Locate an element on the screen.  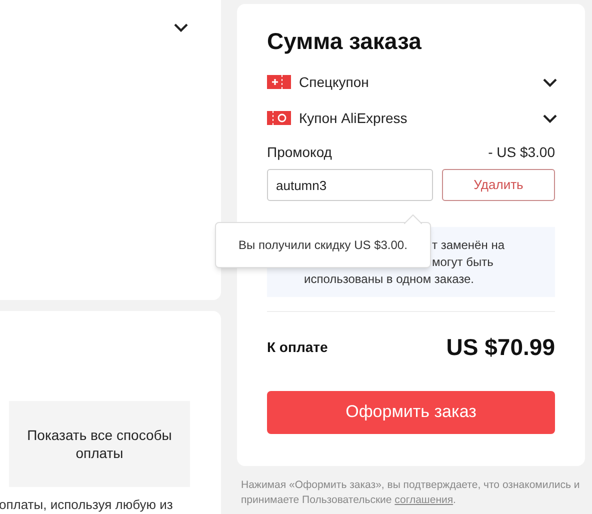
coupon-label: Спецкупон is located at coordinates (421, 82).